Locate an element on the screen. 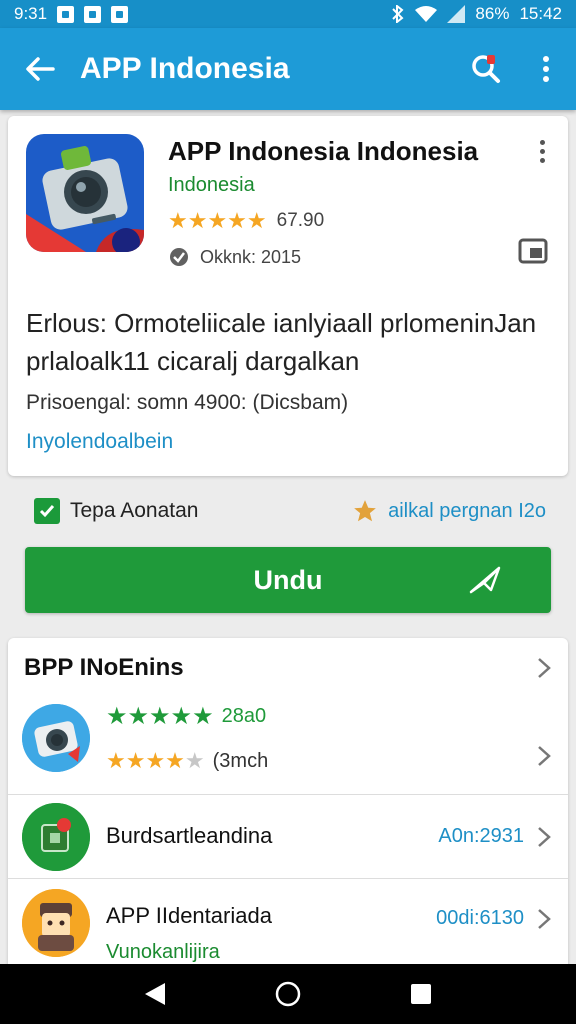  rating-count: 28a0 is located at coordinates (244, 716).